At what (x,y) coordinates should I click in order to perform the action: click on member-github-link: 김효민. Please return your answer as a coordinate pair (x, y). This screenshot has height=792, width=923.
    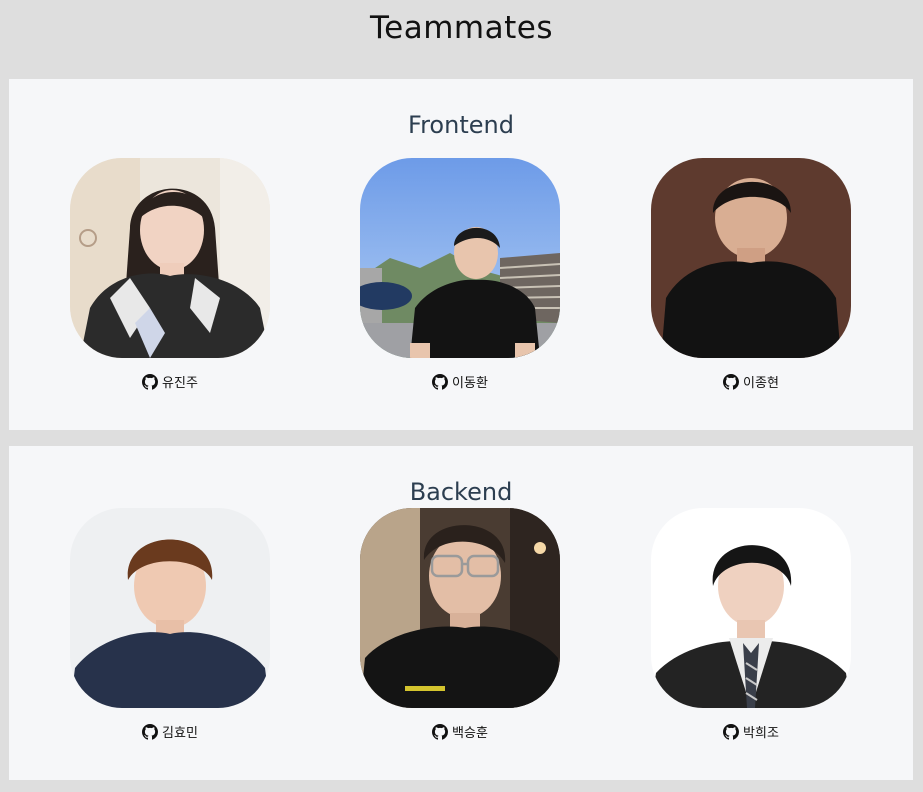
    Looking at the image, I should click on (170, 731).